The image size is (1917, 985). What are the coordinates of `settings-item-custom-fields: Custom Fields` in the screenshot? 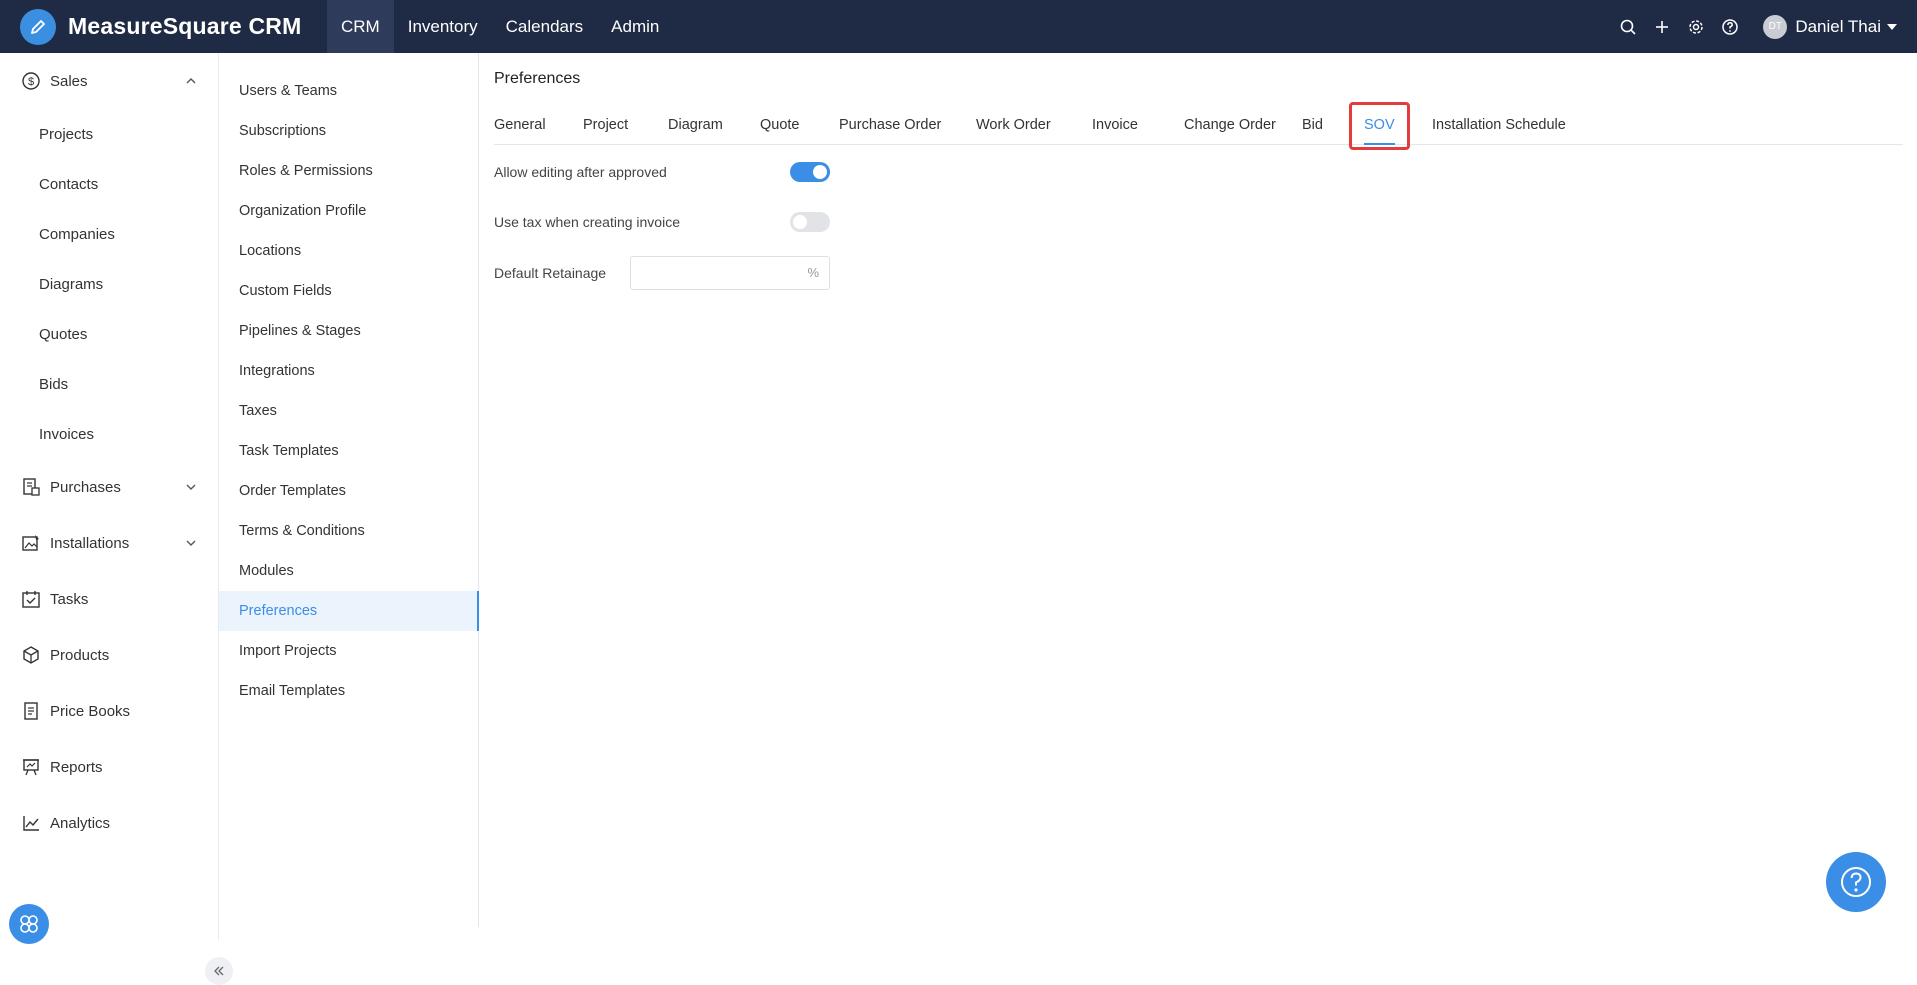 It's located at (349, 291).